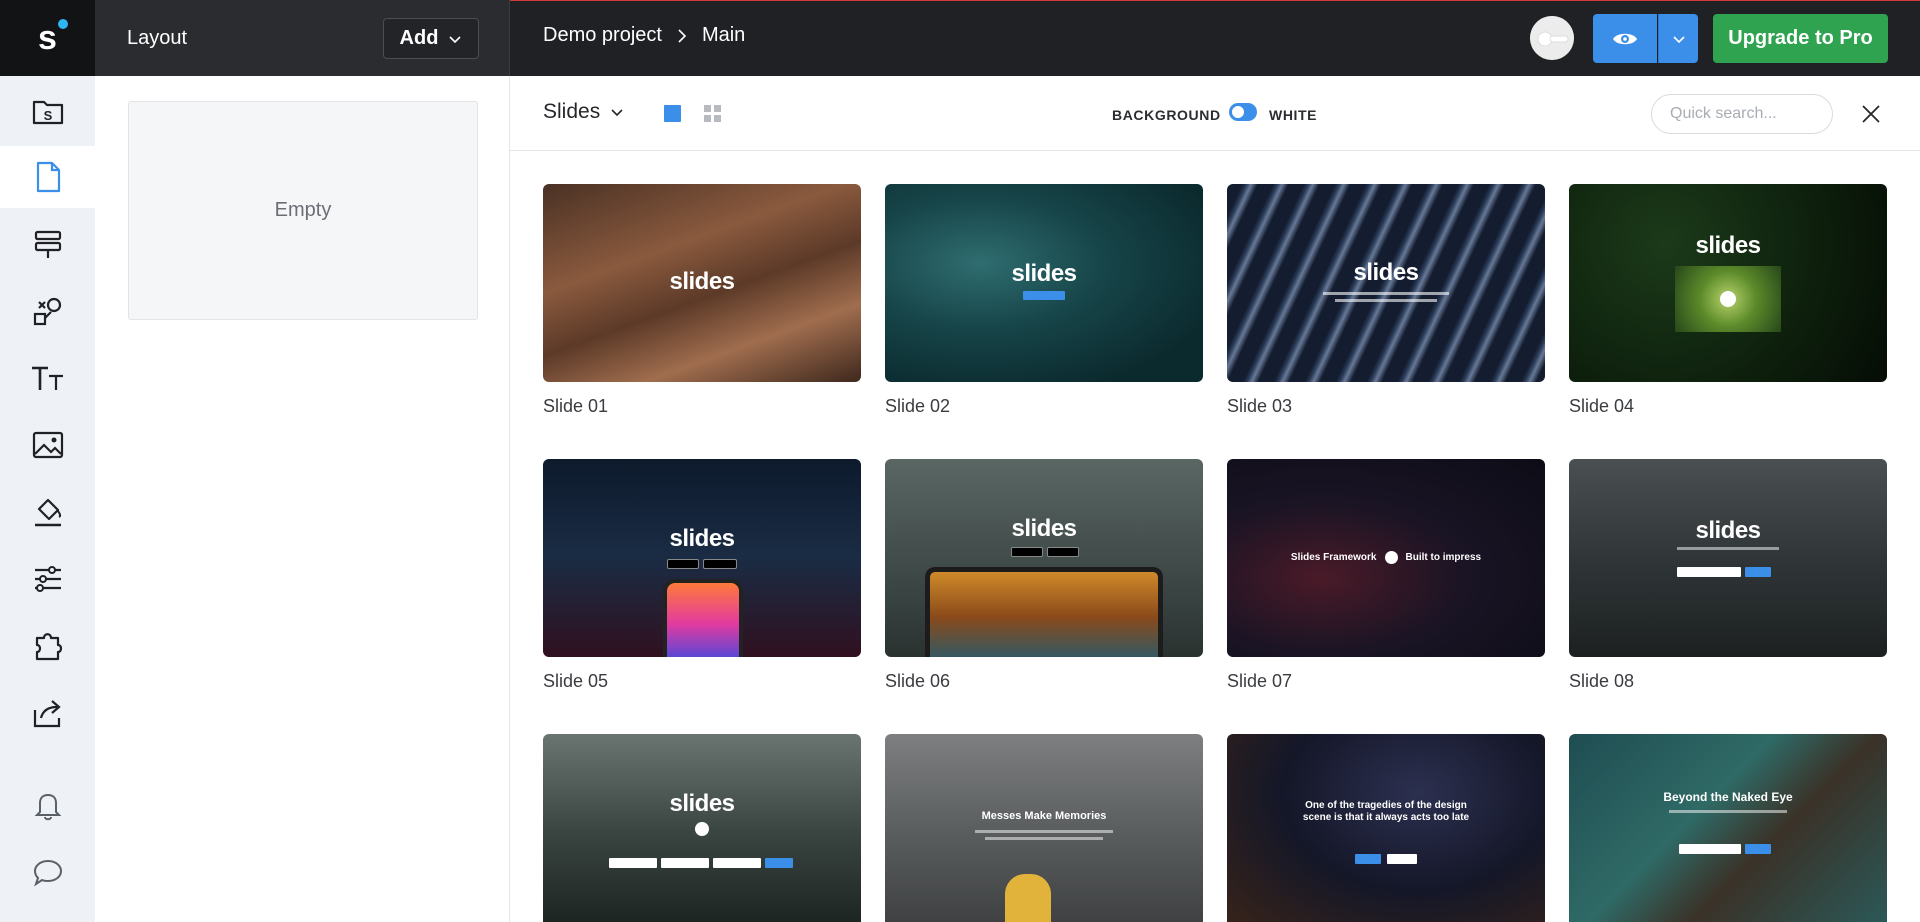 The image size is (1920, 922). Describe the element at coordinates (63, 24) in the screenshot. I see `logo-dot-icon` at that location.